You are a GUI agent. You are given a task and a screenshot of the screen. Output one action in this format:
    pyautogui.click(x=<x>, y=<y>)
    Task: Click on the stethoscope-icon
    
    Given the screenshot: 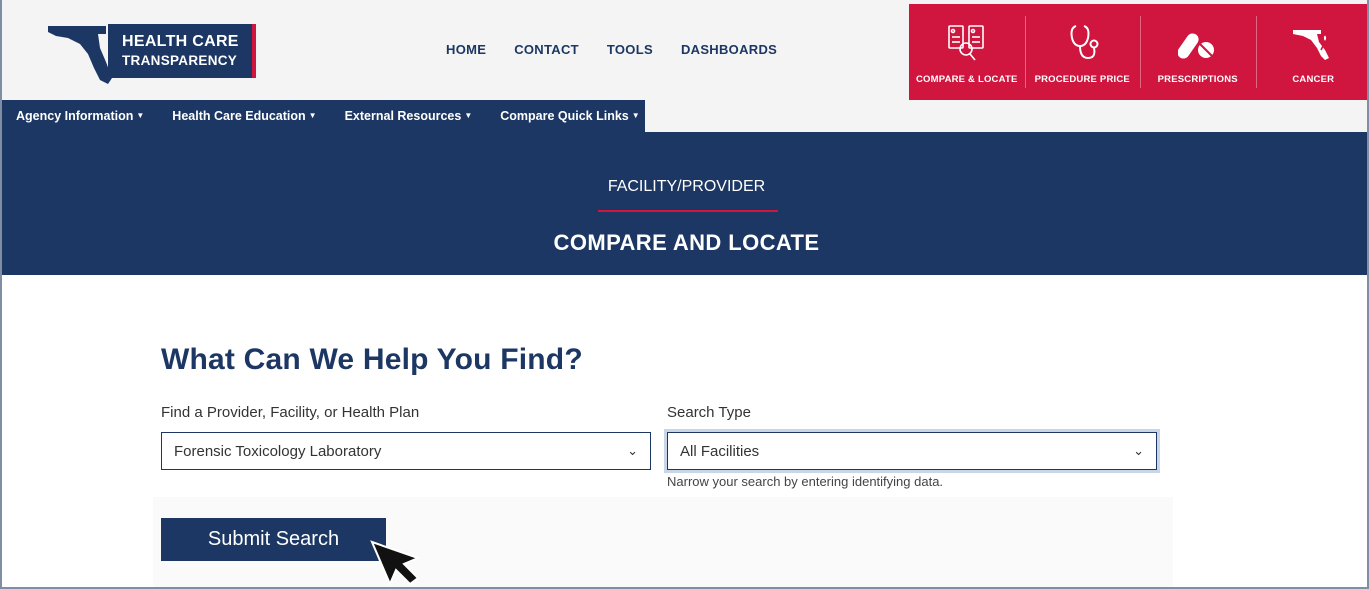 What is the action you would take?
    pyautogui.click(x=1084, y=42)
    